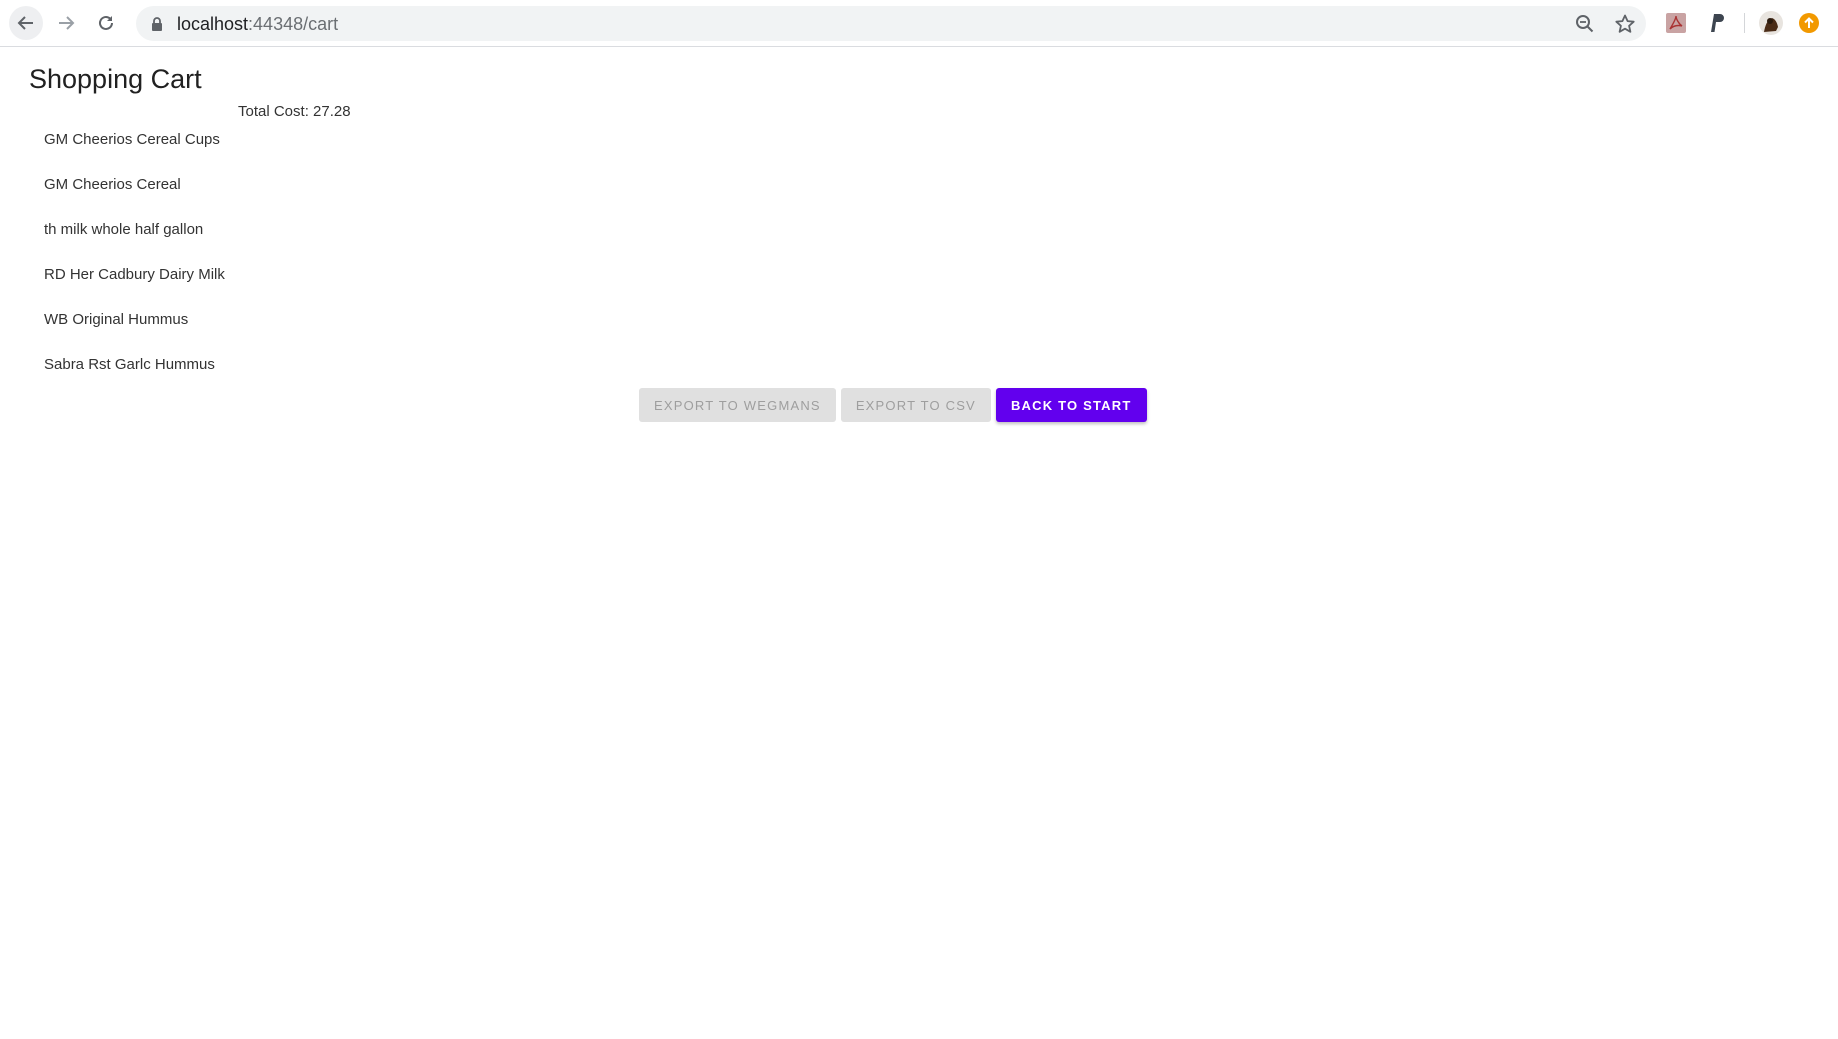  What do you see at coordinates (129, 364) in the screenshot?
I see `cart-item: Sabra Rst Garlc Hummus` at bounding box center [129, 364].